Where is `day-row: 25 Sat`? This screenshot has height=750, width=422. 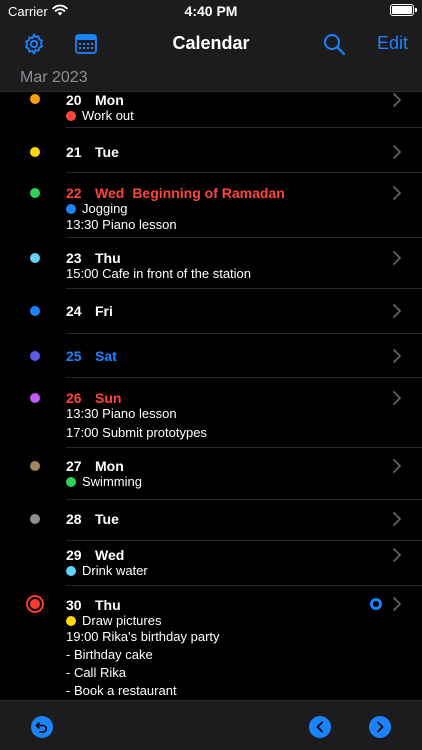
day-row: 25 Sat is located at coordinates (211, 356).